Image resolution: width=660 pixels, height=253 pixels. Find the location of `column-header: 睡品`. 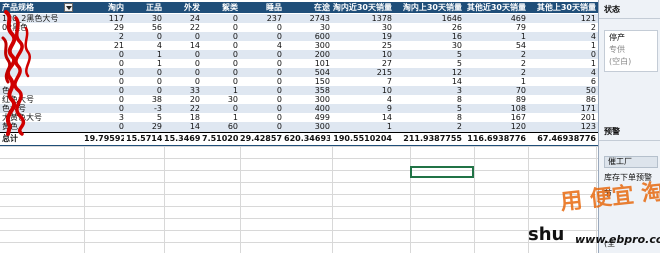

column-header: 睡品 is located at coordinates (261, 7).